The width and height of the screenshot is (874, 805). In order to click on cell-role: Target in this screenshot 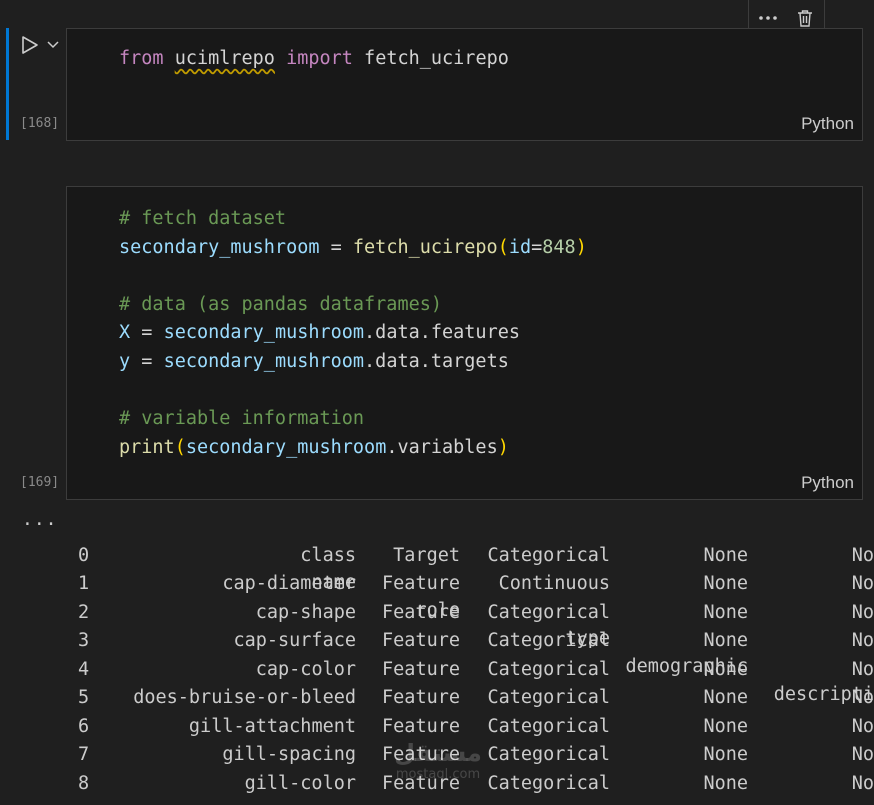, I will do `click(426, 555)`.